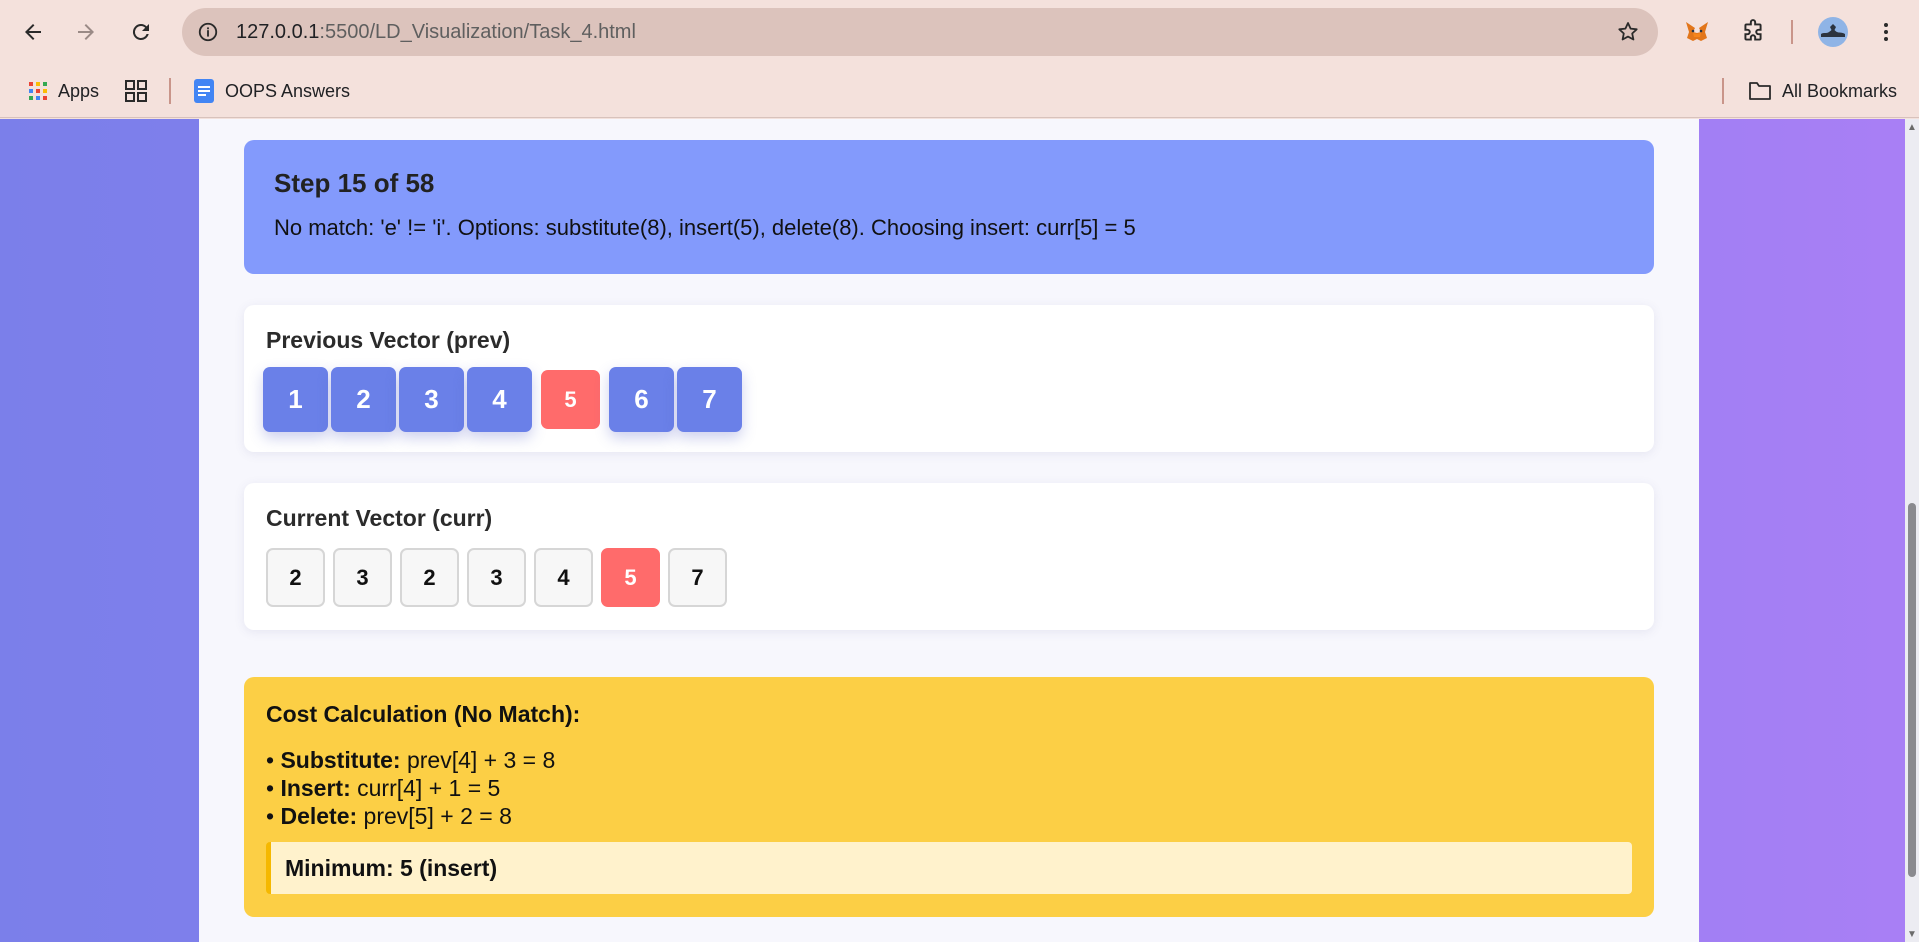  I want to click on cost-option-label: Substitute:, so click(340, 760).